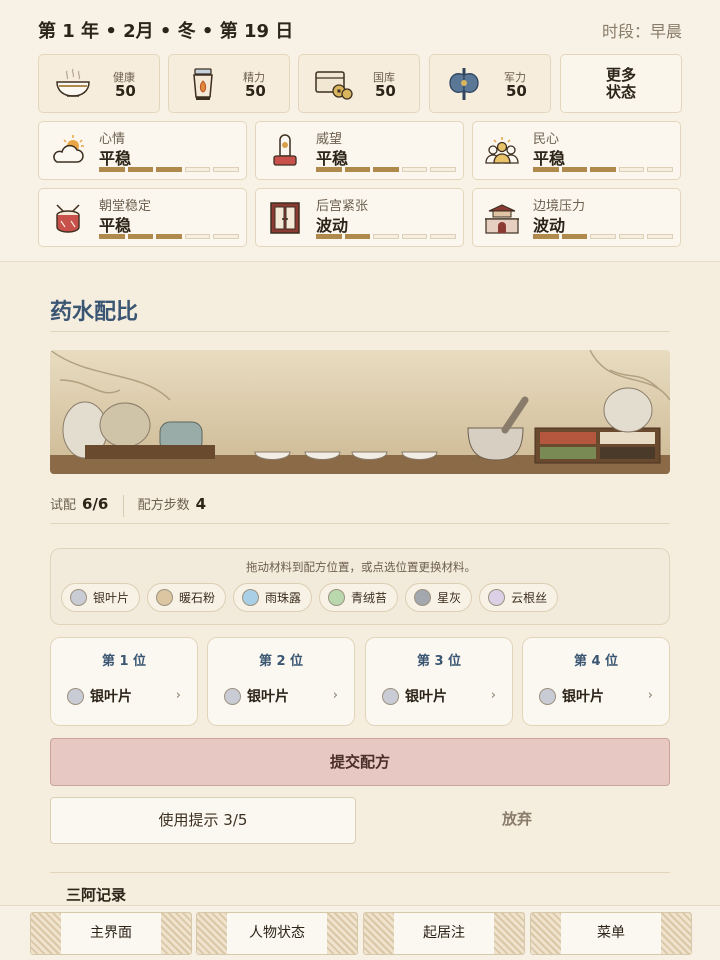 The width and height of the screenshot is (720, 960). Describe the element at coordinates (359, 217) in the screenshot. I see `status-harem-tension: 后宫紧张 波动` at that location.